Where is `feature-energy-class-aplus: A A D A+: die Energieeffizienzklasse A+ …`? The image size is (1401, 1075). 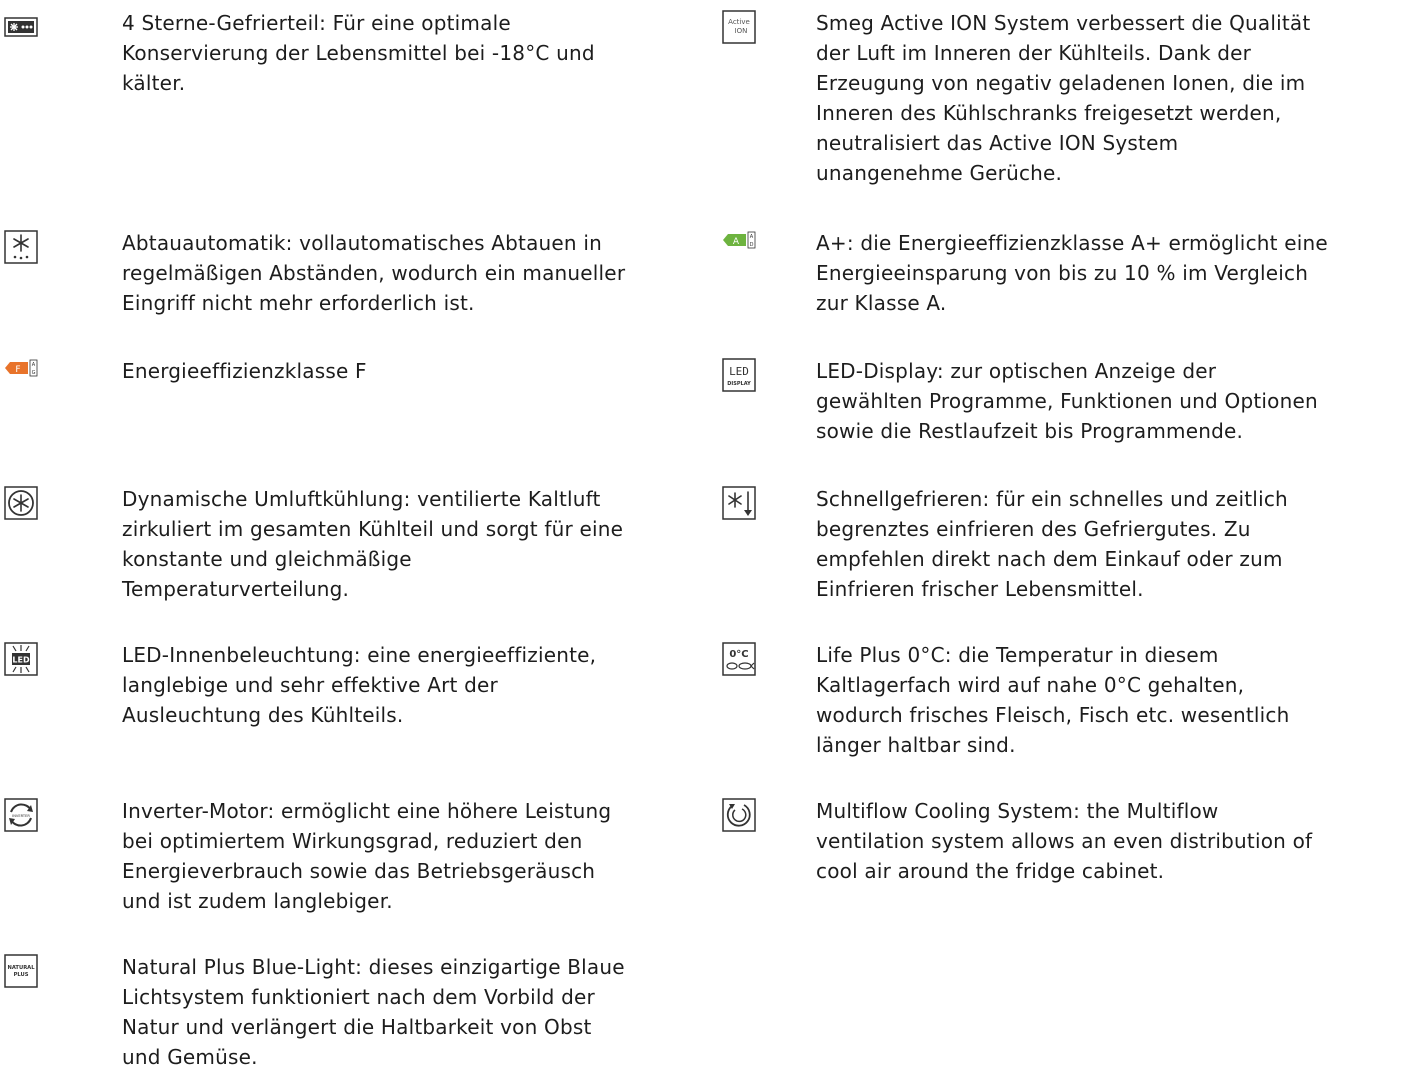
feature-energy-class-aplus: A A D A+: die Energieeffizienzklasse A+ … is located at coordinates (1061, 273).